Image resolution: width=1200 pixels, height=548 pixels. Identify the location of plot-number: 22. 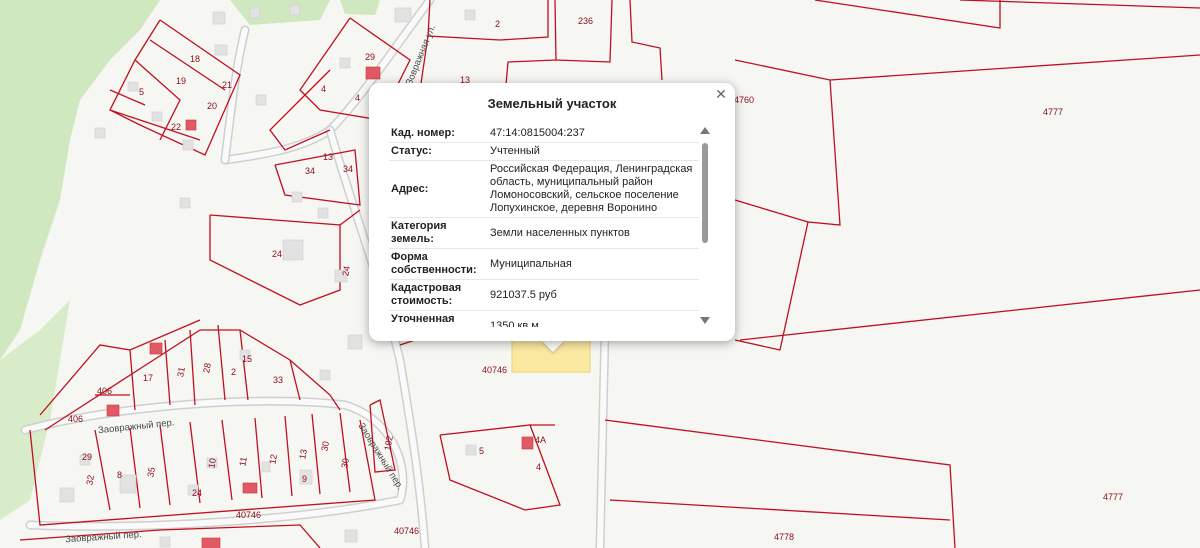
(176, 127).